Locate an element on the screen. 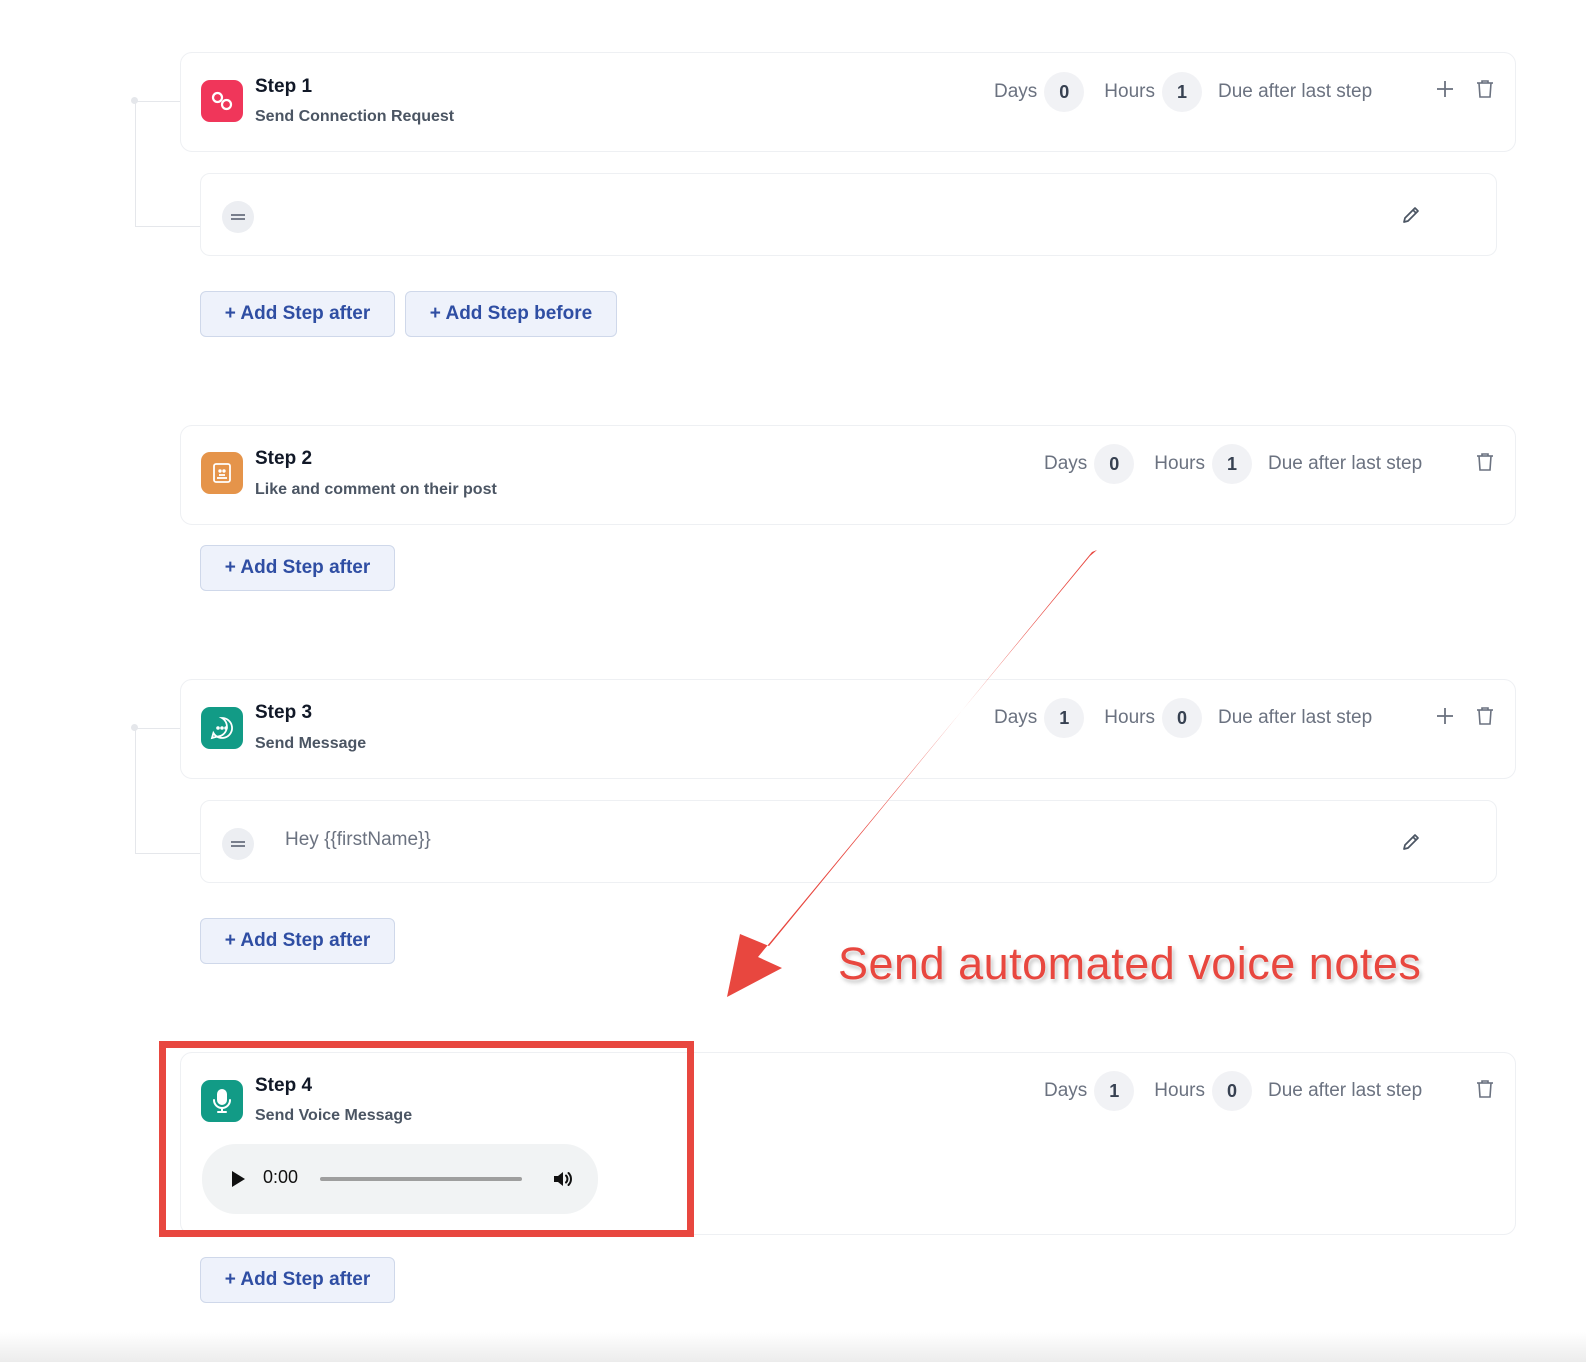 This screenshot has height=1362, width=1586. annotation-arrow is located at coordinates (912, 773).